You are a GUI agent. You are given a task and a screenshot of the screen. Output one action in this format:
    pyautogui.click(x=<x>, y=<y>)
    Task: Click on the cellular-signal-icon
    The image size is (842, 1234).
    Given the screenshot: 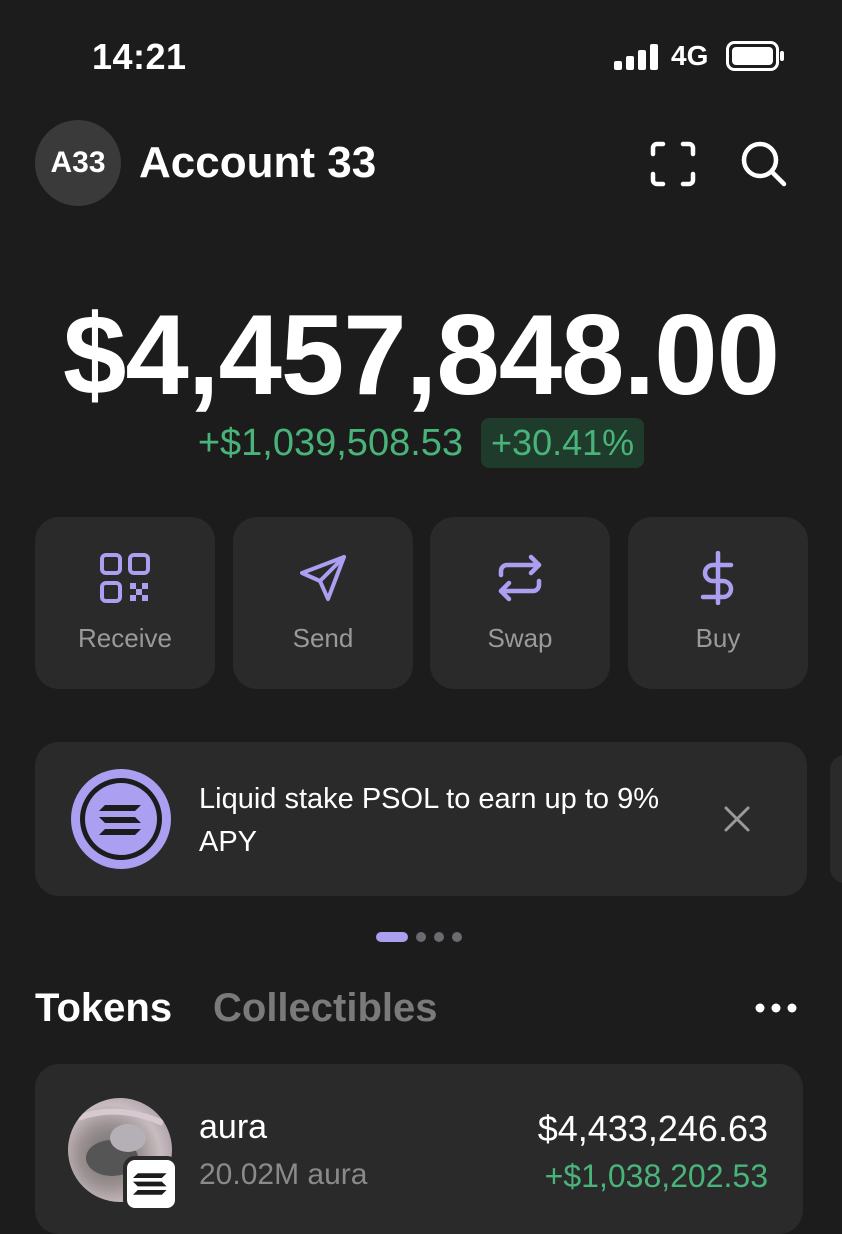 What is the action you would take?
    pyautogui.click(x=636, y=57)
    